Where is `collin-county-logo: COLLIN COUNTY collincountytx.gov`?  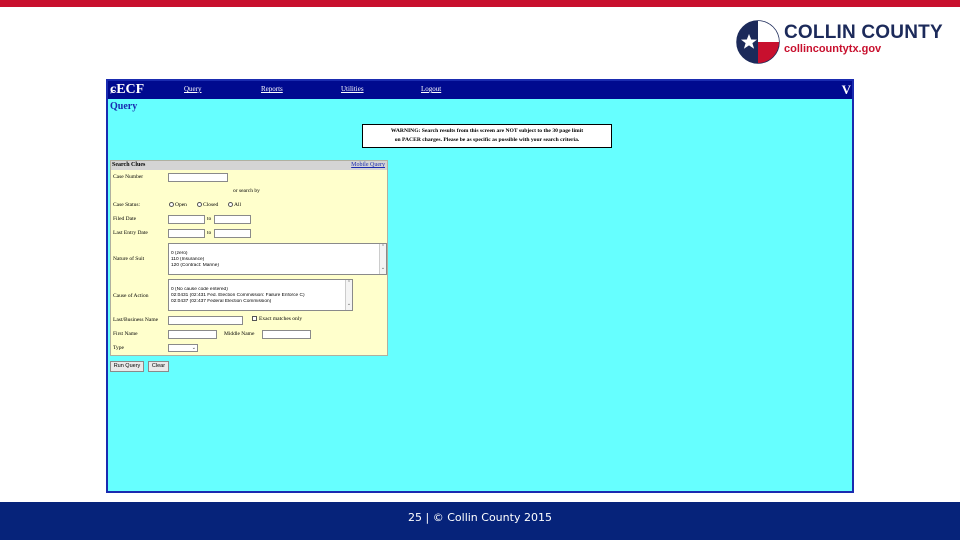 collin-county-logo: COLLIN COUNTY collincountytx.gov is located at coordinates (843, 42).